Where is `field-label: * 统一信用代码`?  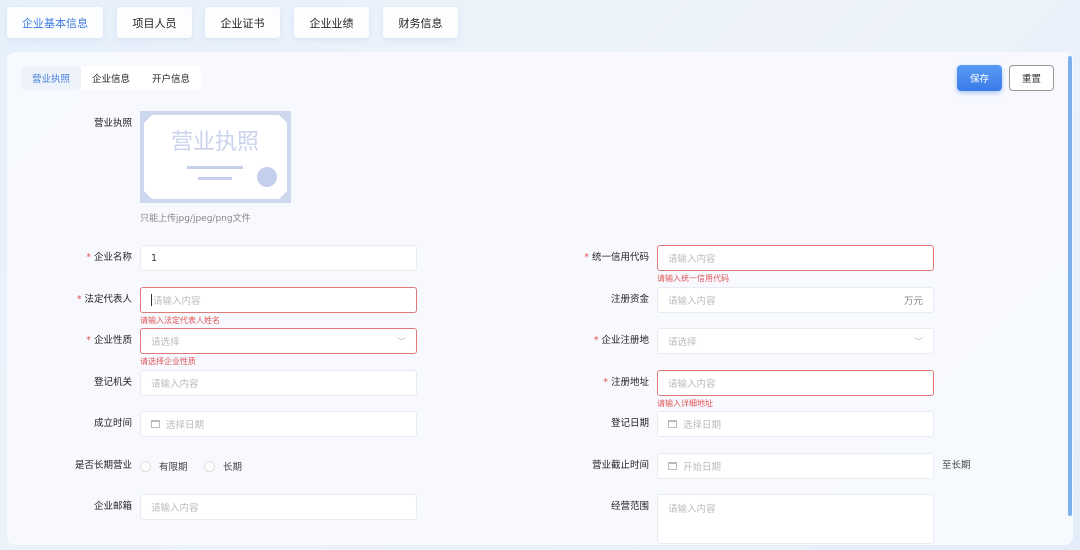 field-label: * 统一信用代码 is located at coordinates (589, 258).